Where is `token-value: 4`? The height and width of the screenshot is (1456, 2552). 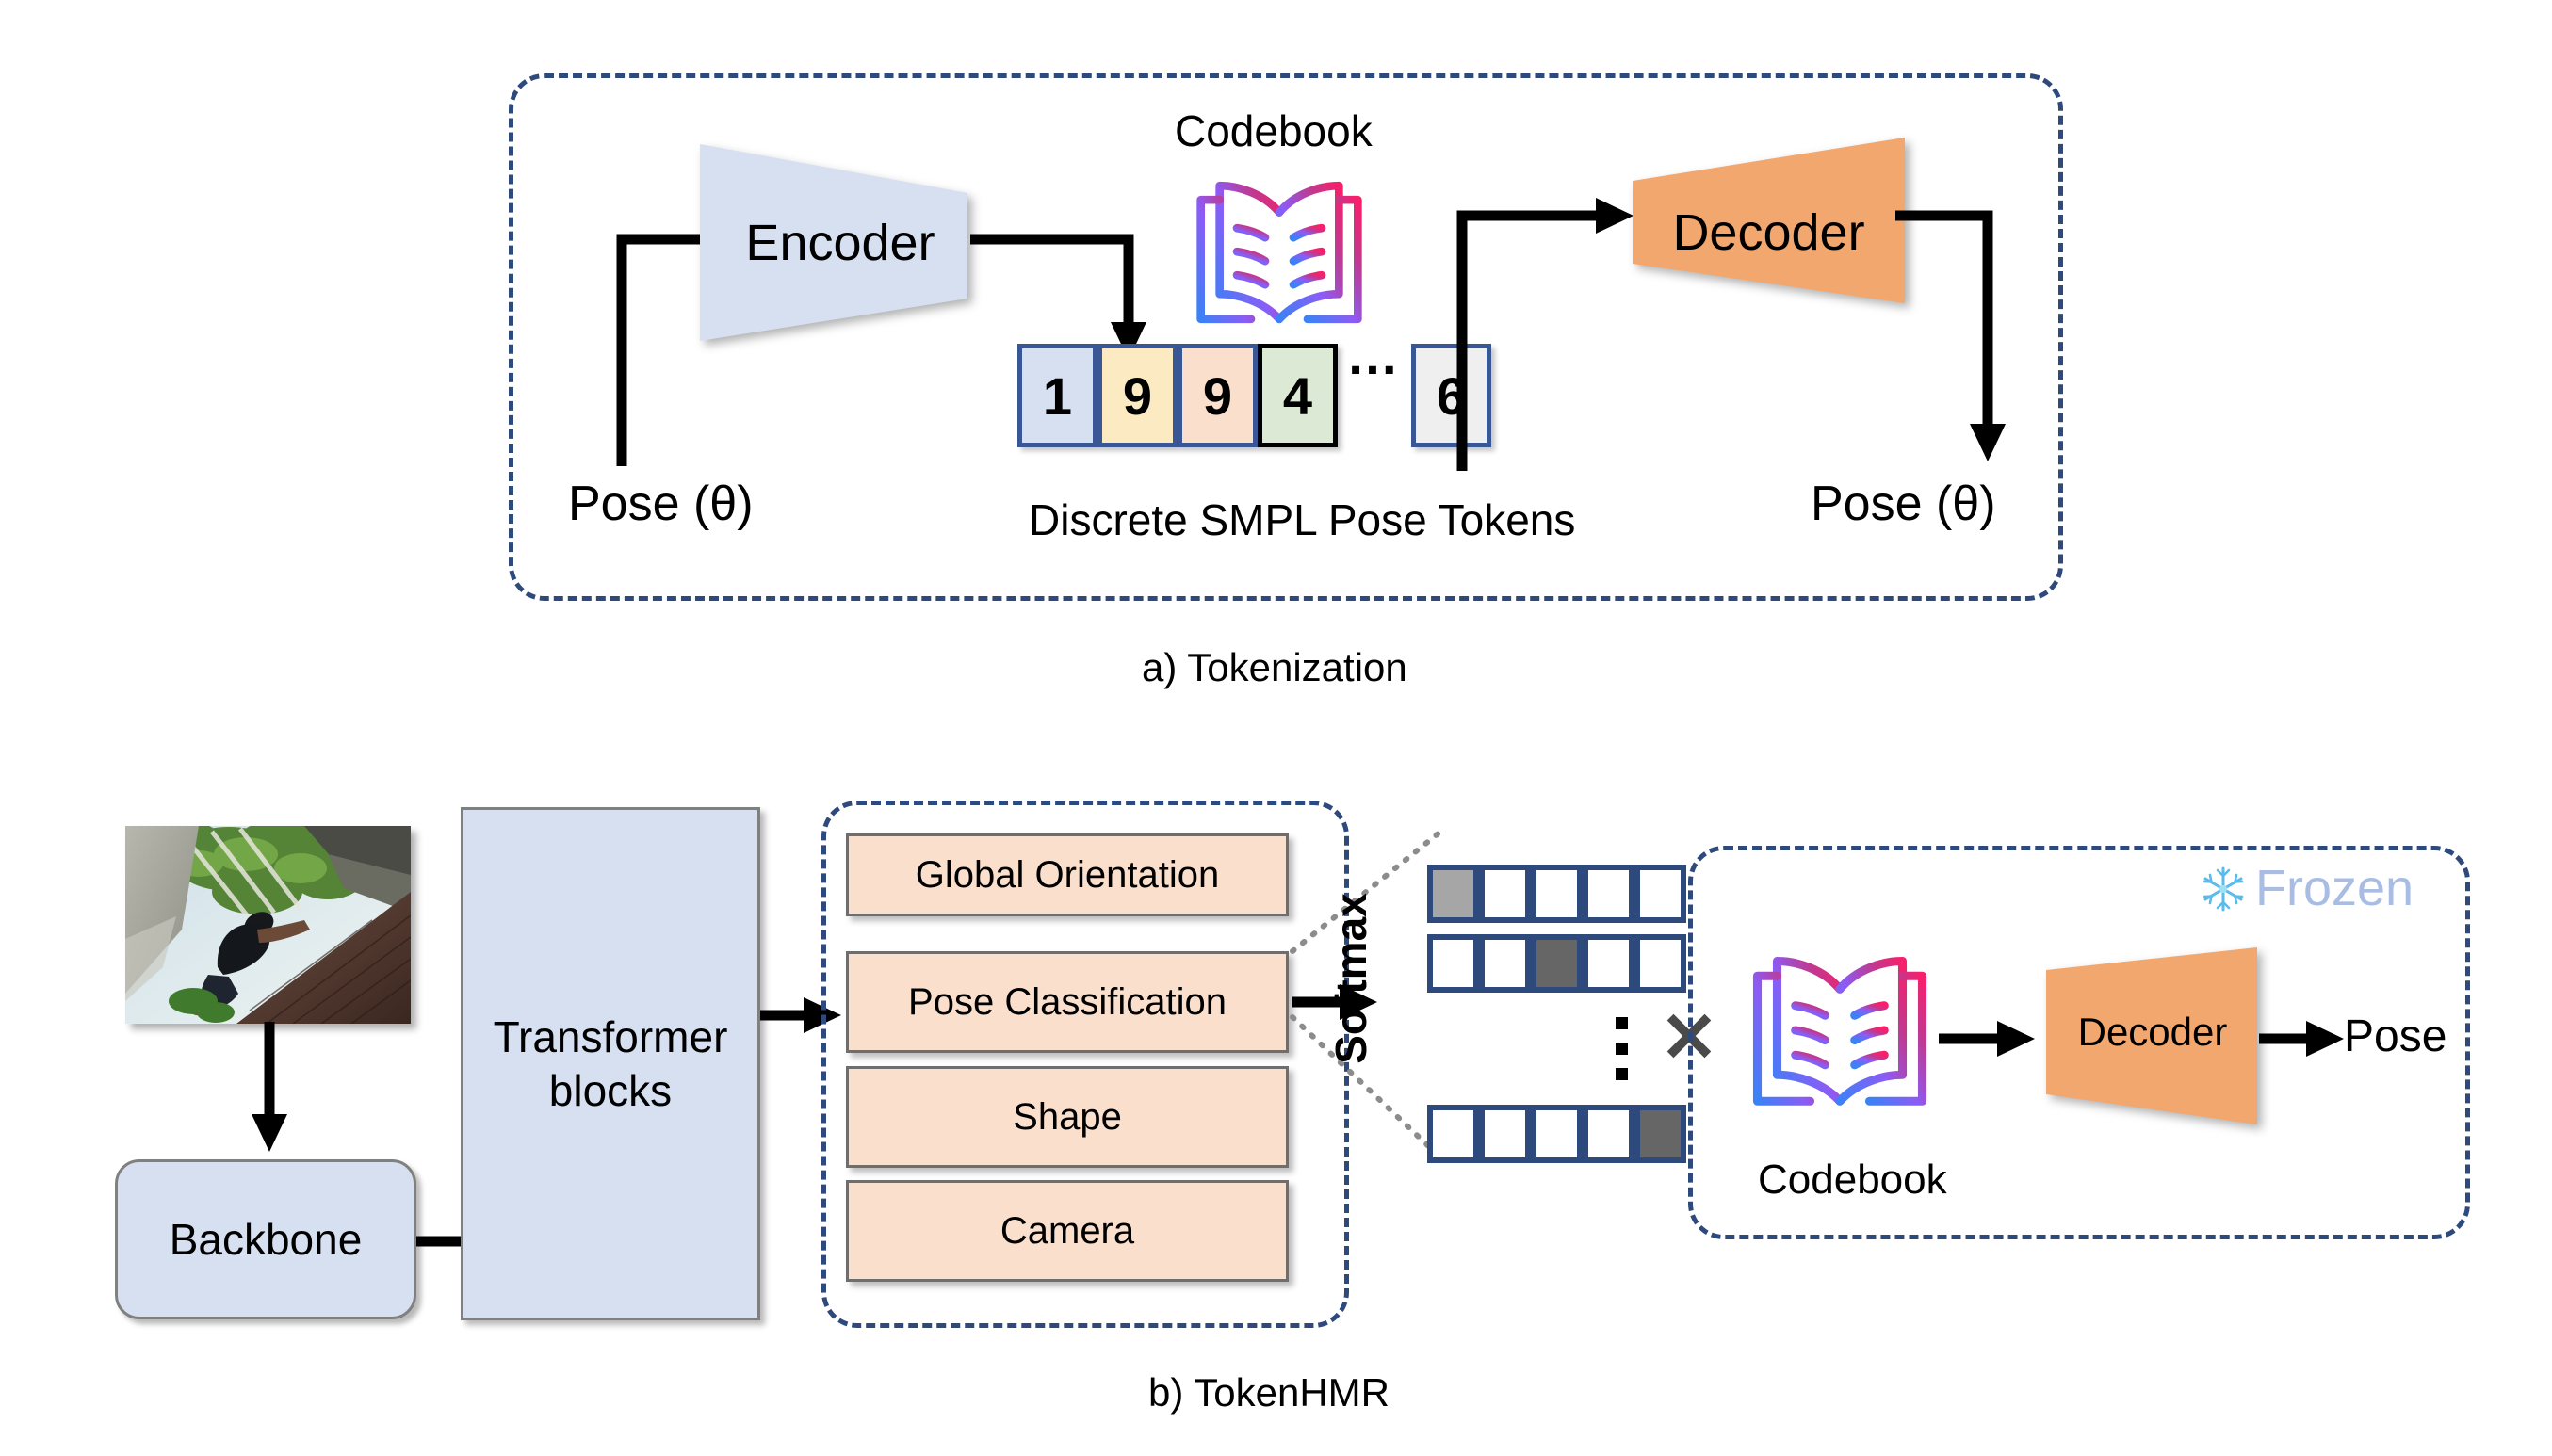
token-value: 4 is located at coordinates (1297, 395).